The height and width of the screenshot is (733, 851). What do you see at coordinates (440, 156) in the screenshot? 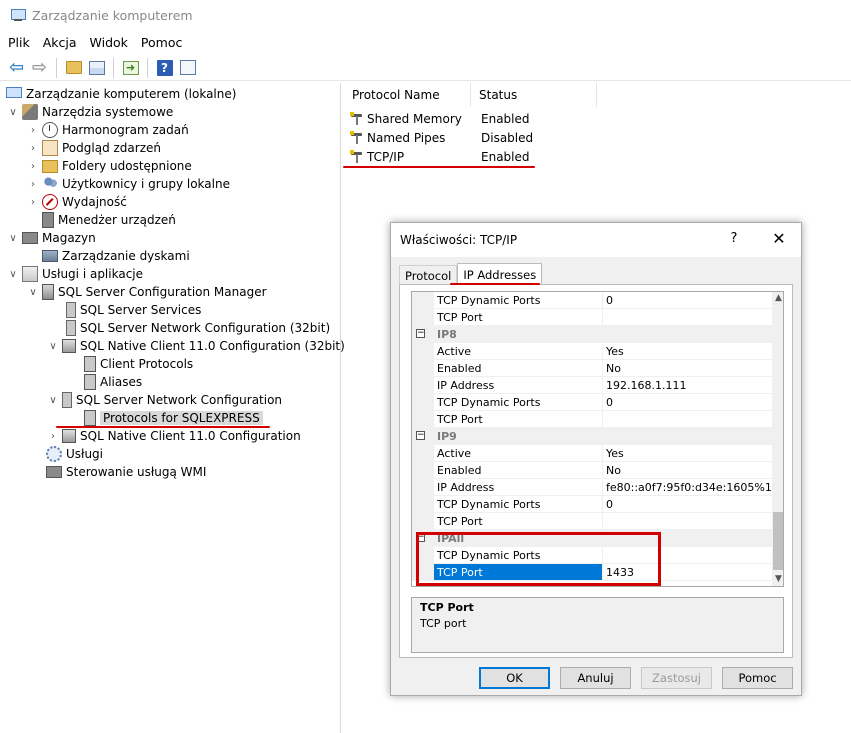
I see `list-item-tcp-ip: TCP/IP Enabled` at bounding box center [440, 156].